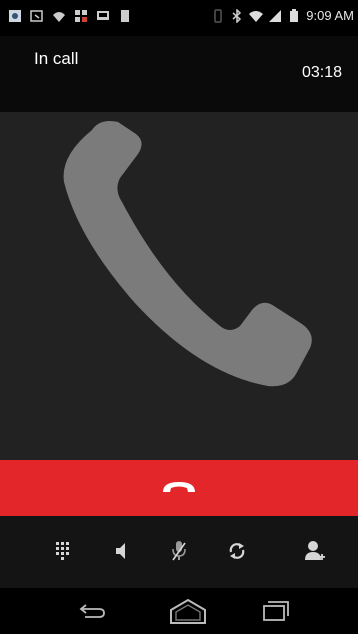 The width and height of the screenshot is (358, 634). I want to click on speaker-icon, so click(120, 551).